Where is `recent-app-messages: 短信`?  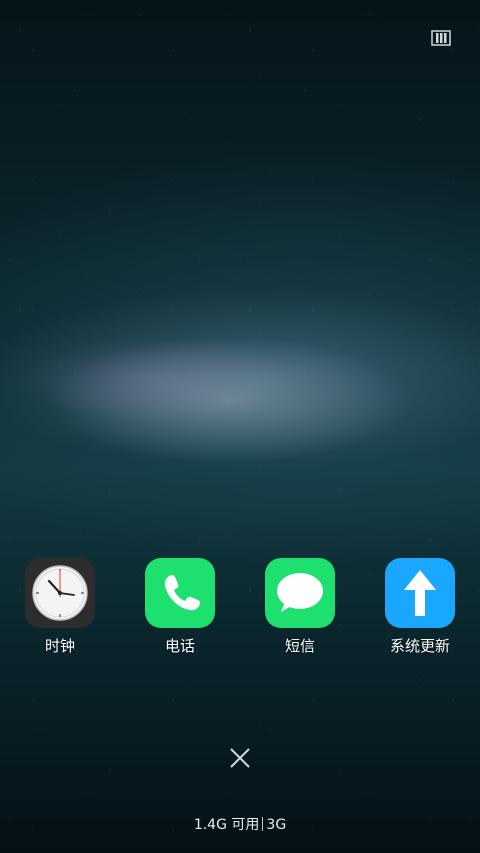 recent-app-messages: 短信 is located at coordinates (300, 607).